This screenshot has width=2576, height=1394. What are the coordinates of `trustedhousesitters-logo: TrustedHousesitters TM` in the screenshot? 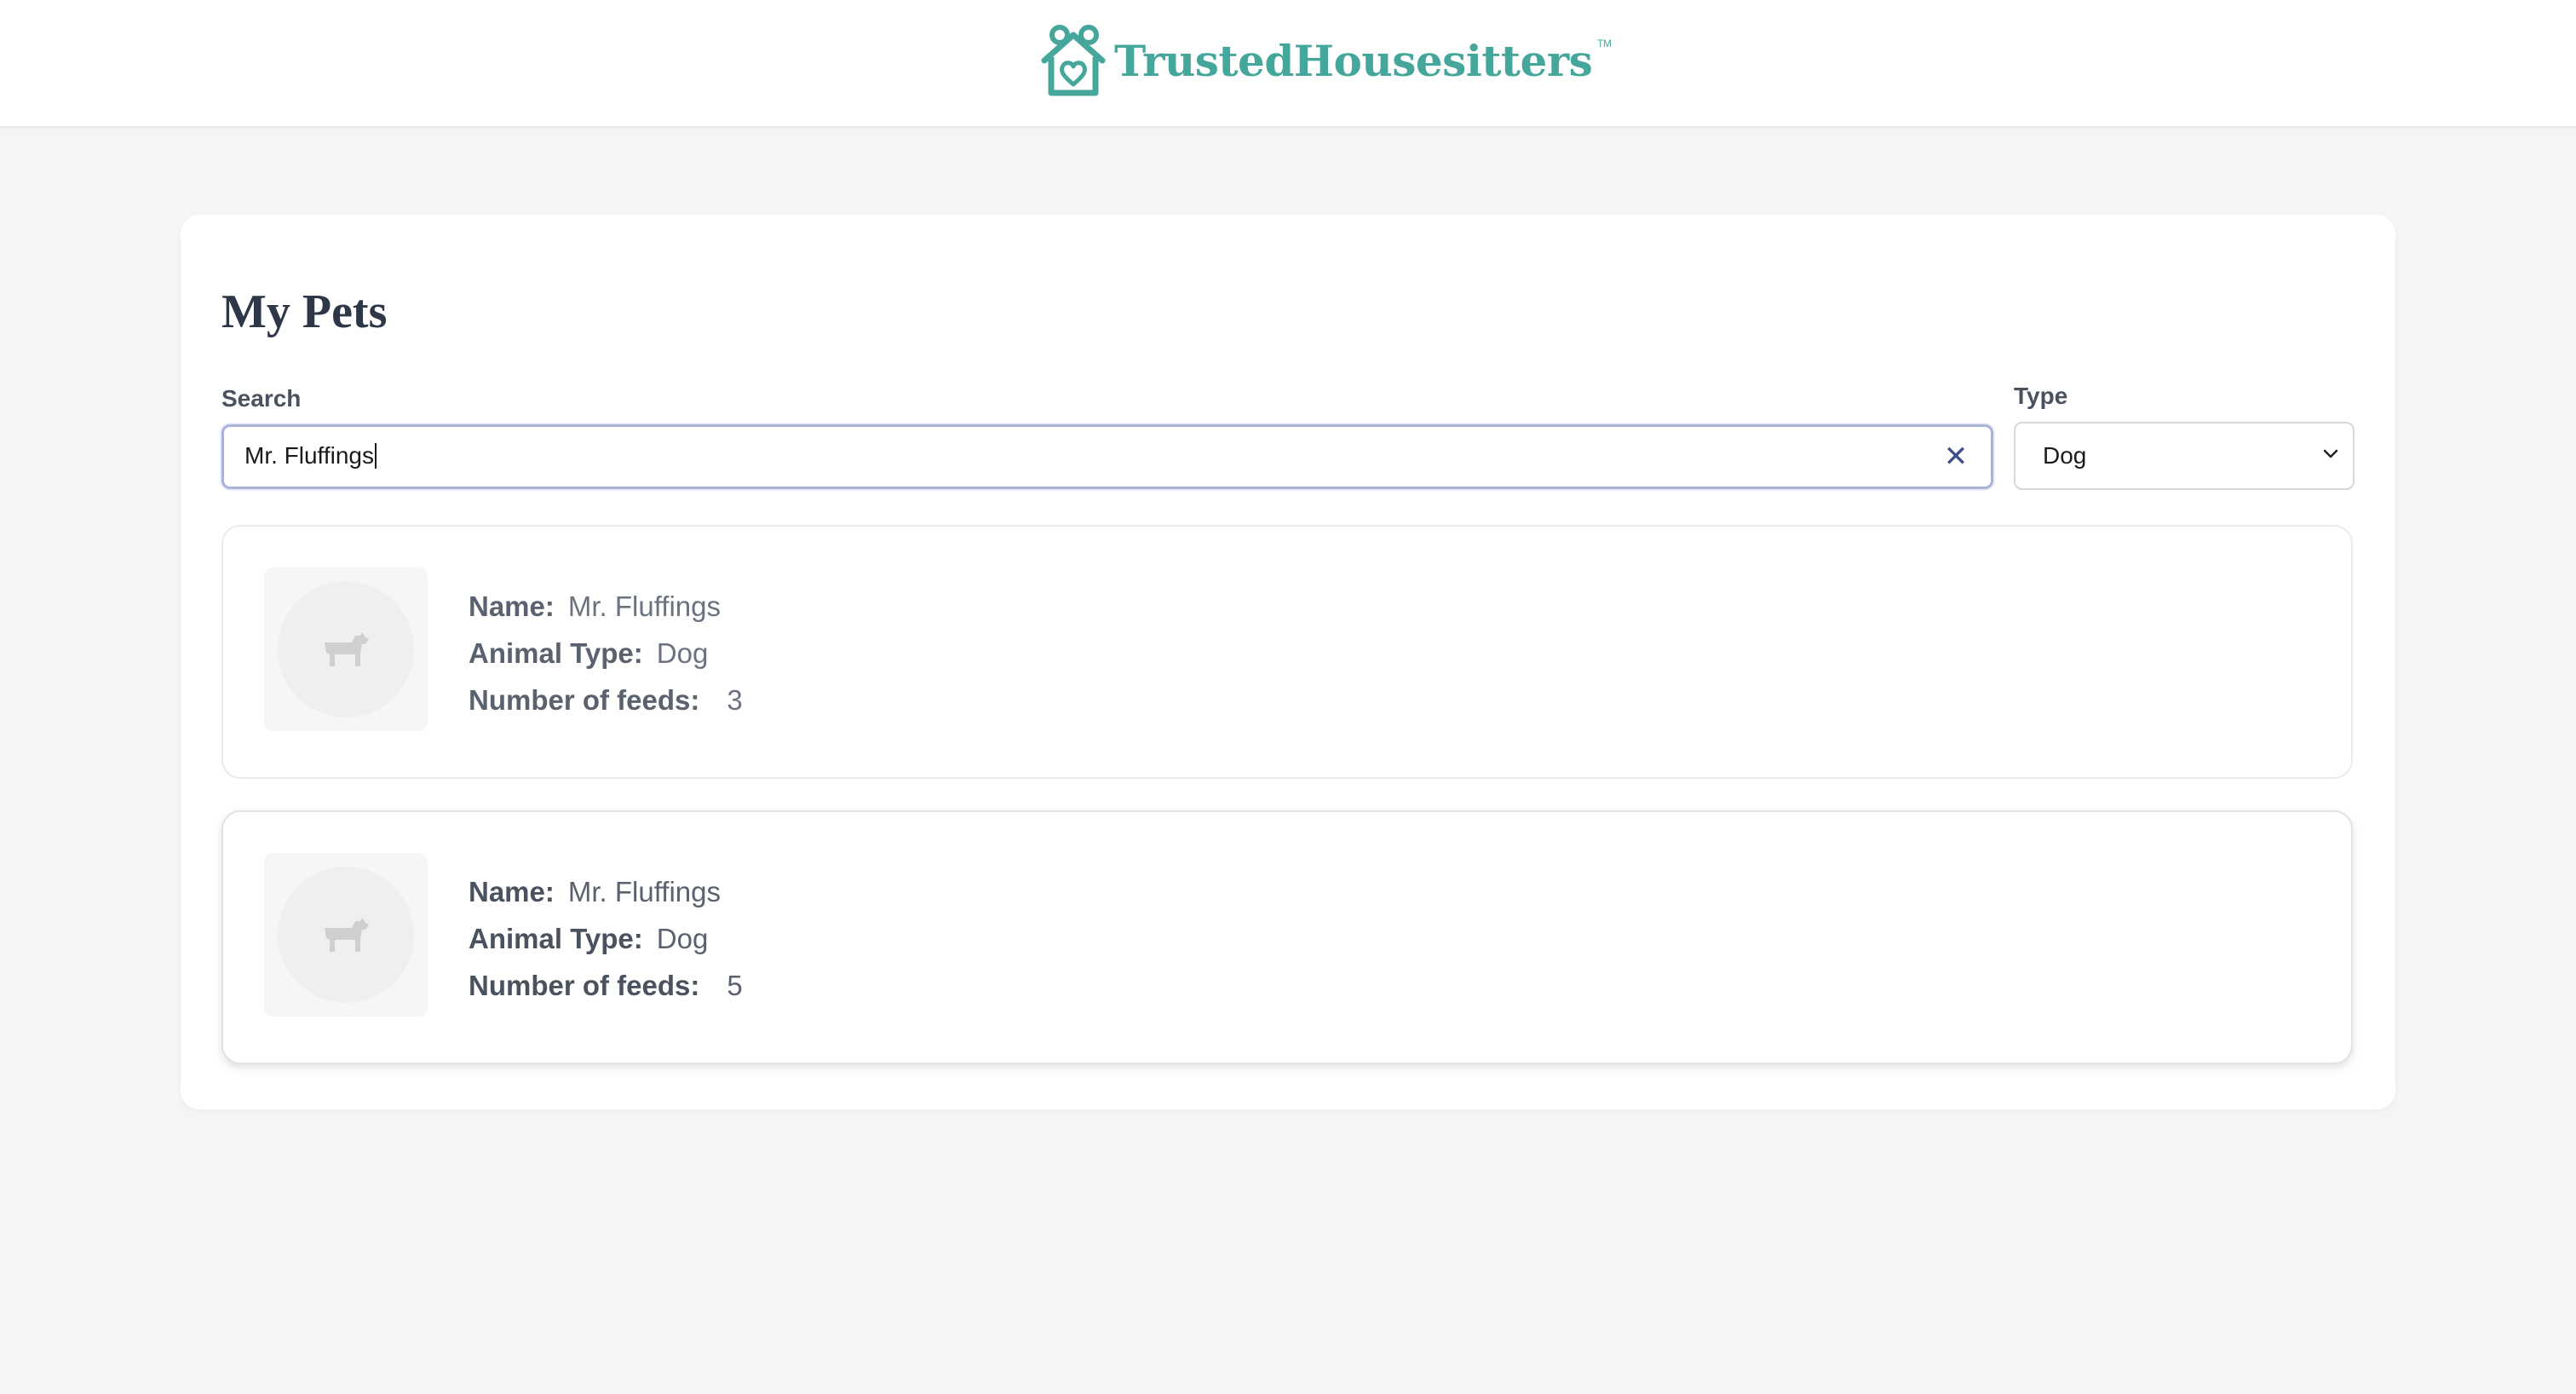 It's located at (1325, 60).